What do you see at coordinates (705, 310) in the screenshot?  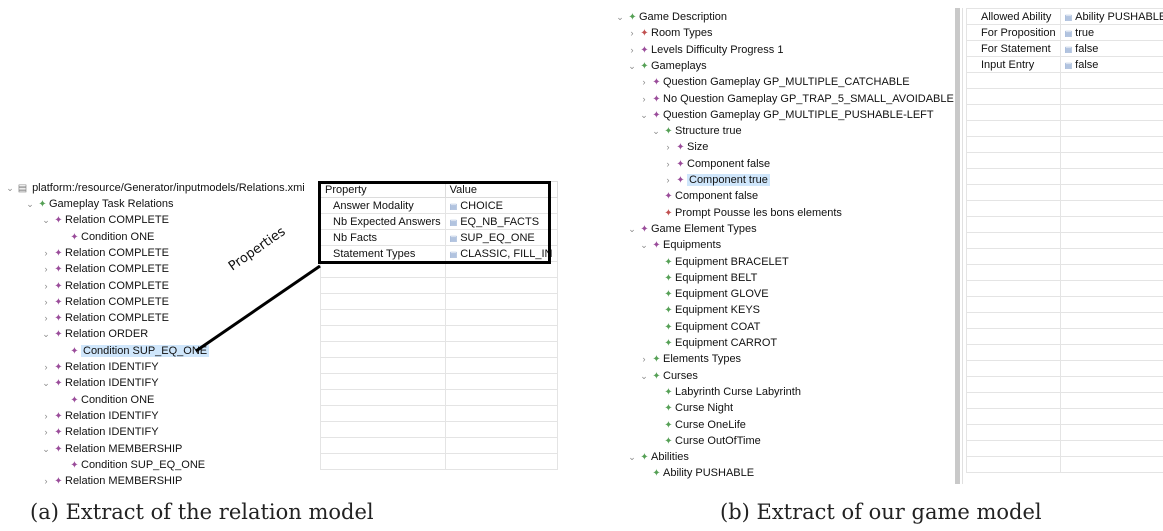 I see `right-tree-item: ✦ Equipment KEYS` at bounding box center [705, 310].